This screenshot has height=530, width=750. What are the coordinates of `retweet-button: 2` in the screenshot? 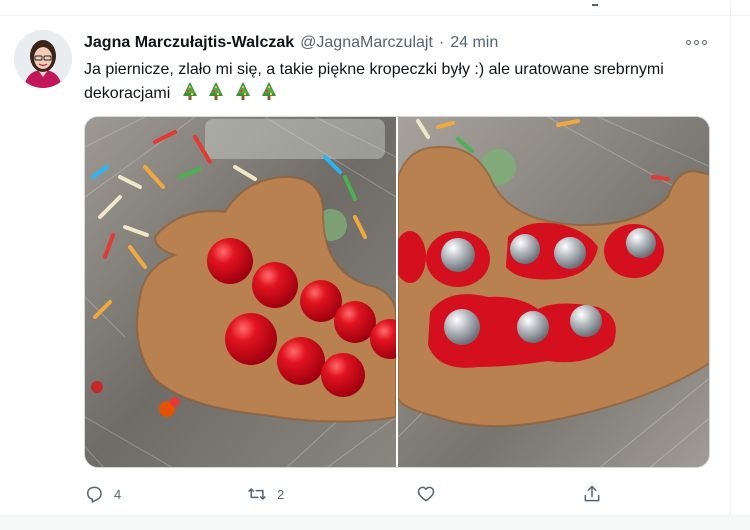 It's located at (265, 494).